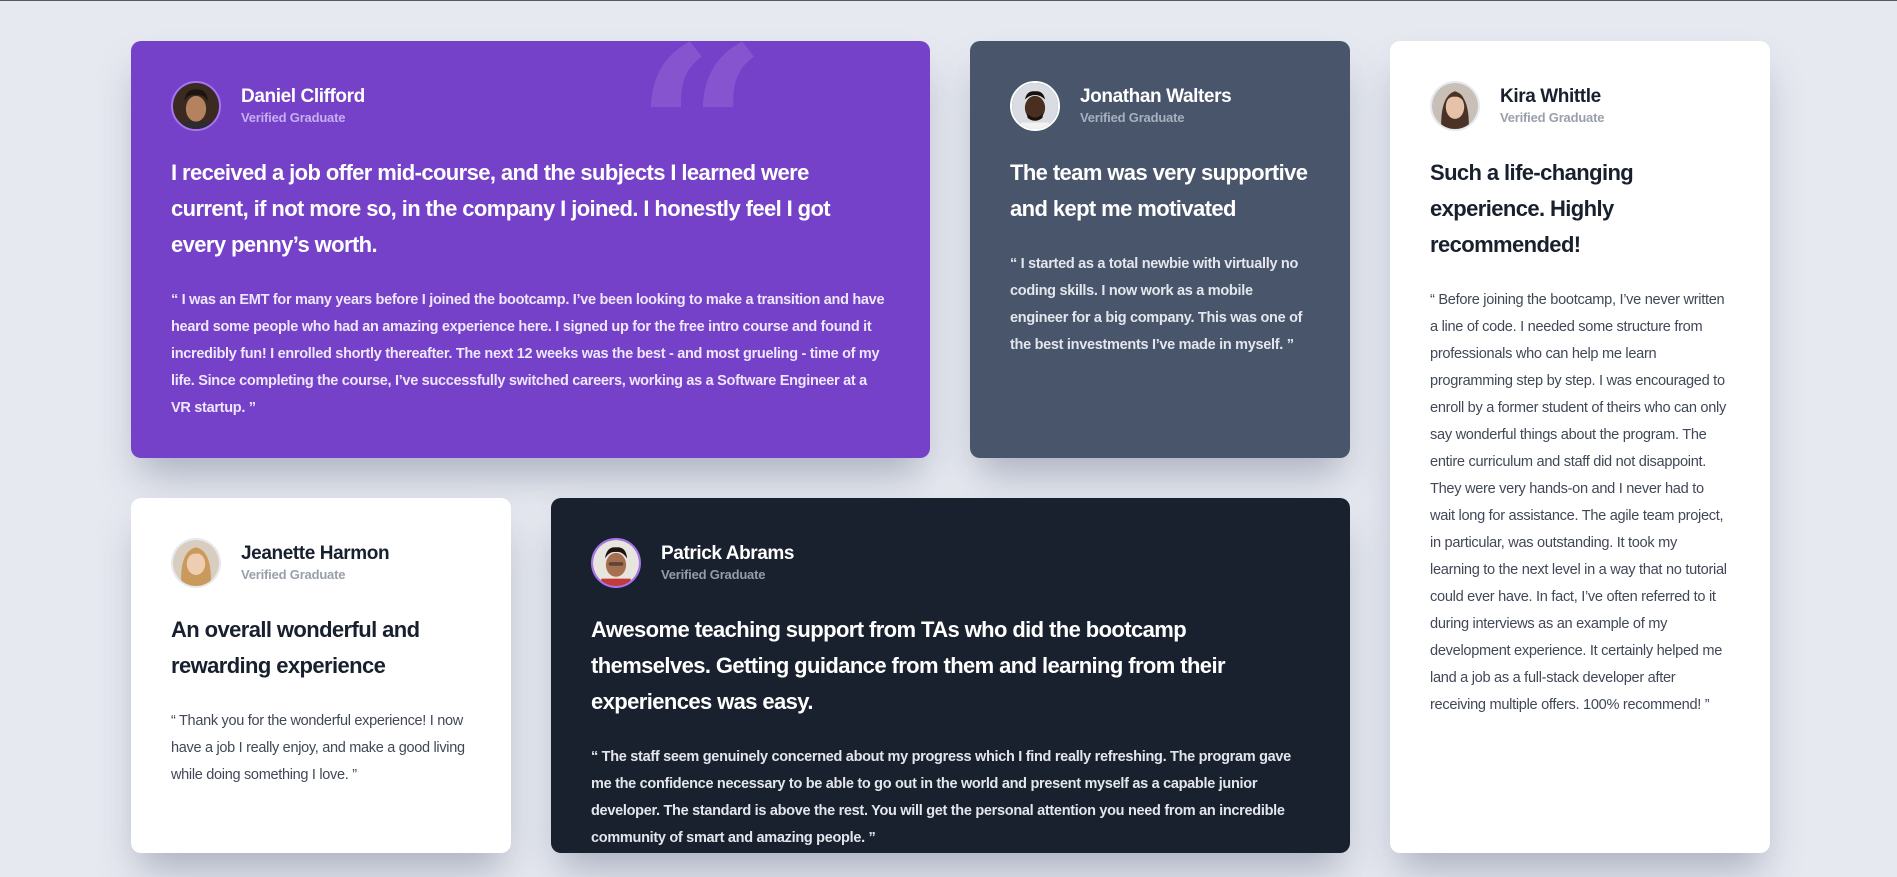 This screenshot has width=1897, height=877. What do you see at coordinates (530, 106) in the screenshot?
I see `testimonial-header: Daniel Clifford Verified Graduate` at bounding box center [530, 106].